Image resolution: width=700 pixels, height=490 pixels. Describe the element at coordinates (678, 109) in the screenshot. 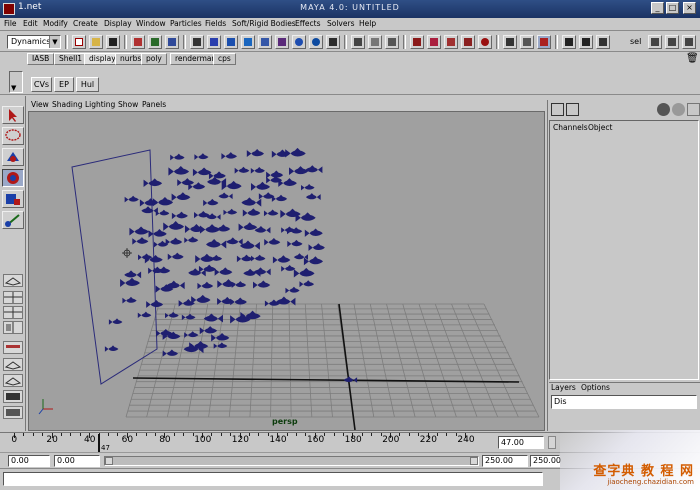

I see `key-attr-icon` at that location.